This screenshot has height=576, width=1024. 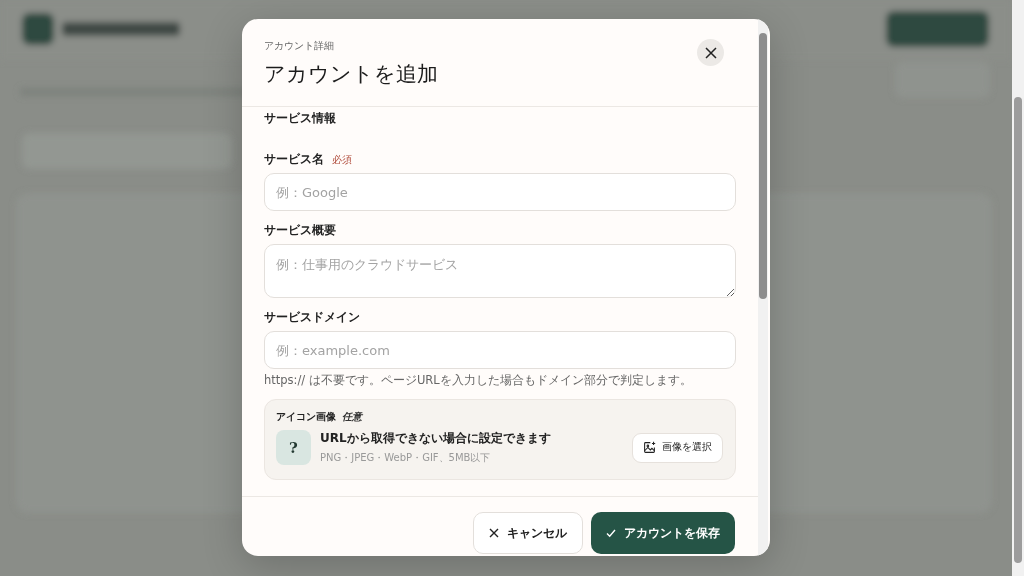 What do you see at coordinates (677, 447) in the screenshot?
I see `select-image-button: 画像を選択` at bounding box center [677, 447].